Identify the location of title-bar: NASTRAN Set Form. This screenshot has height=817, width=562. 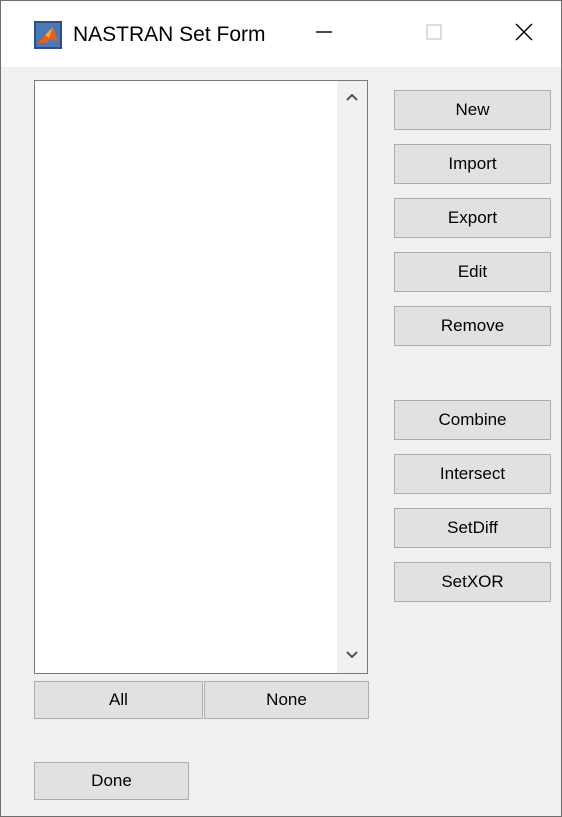
(281, 34).